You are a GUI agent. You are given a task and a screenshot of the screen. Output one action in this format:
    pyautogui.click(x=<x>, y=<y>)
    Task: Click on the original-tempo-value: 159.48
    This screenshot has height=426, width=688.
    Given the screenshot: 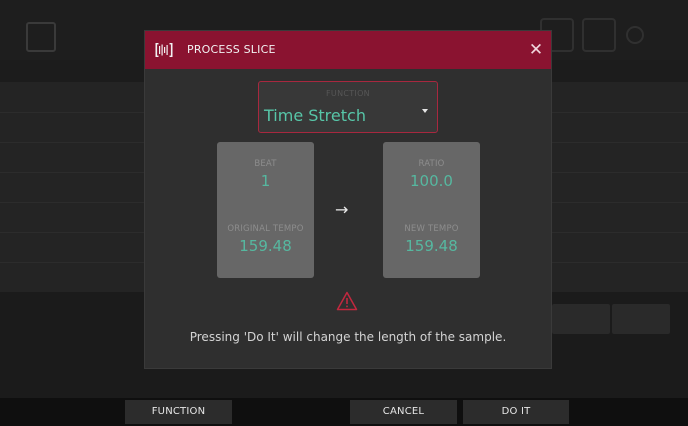 What is the action you would take?
    pyautogui.click(x=265, y=246)
    